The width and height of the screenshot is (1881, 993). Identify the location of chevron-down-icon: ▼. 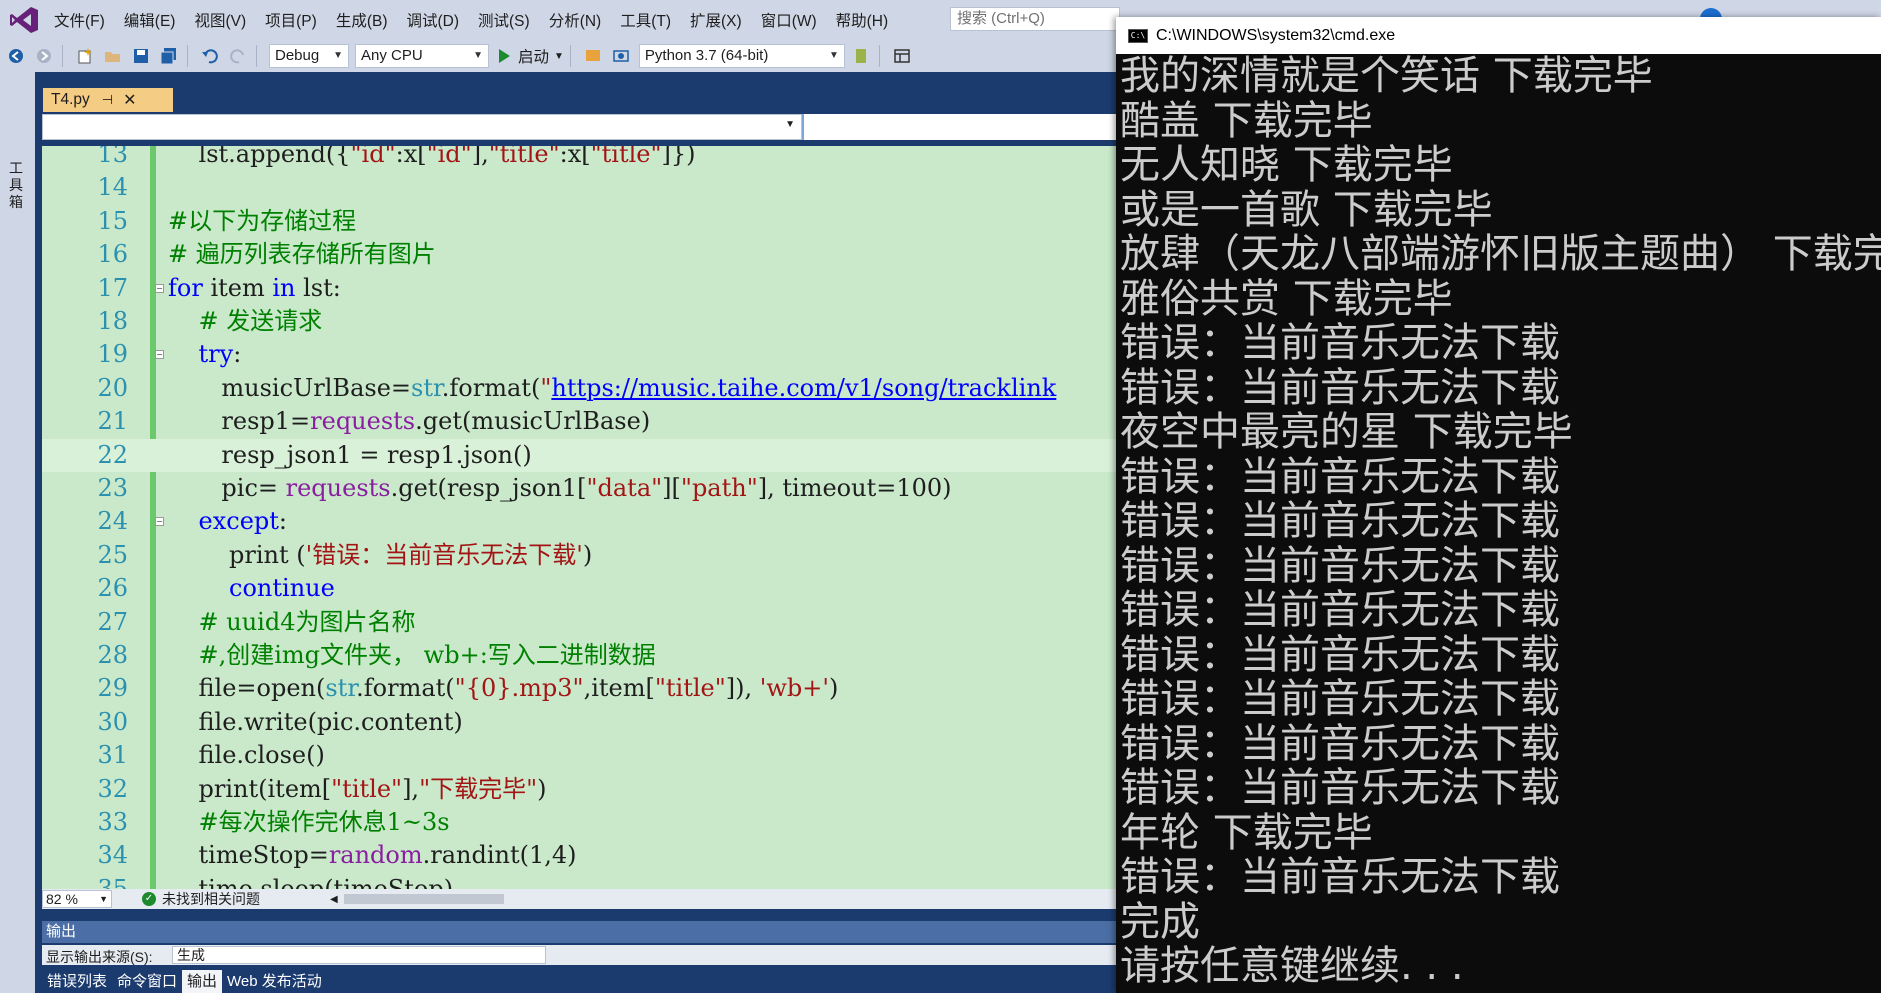
(834, 55).